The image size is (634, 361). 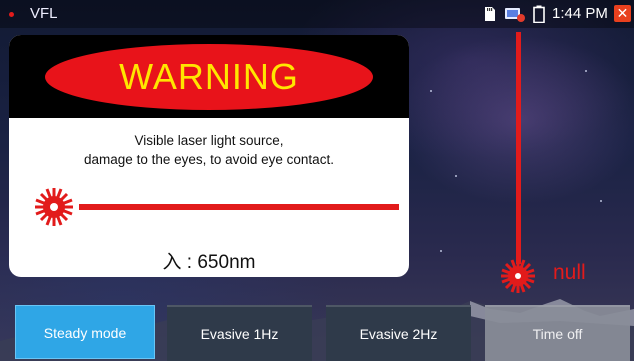 I want to click on status-bar: VFL 1:44 PM ✕, so click(x=317, y=14).